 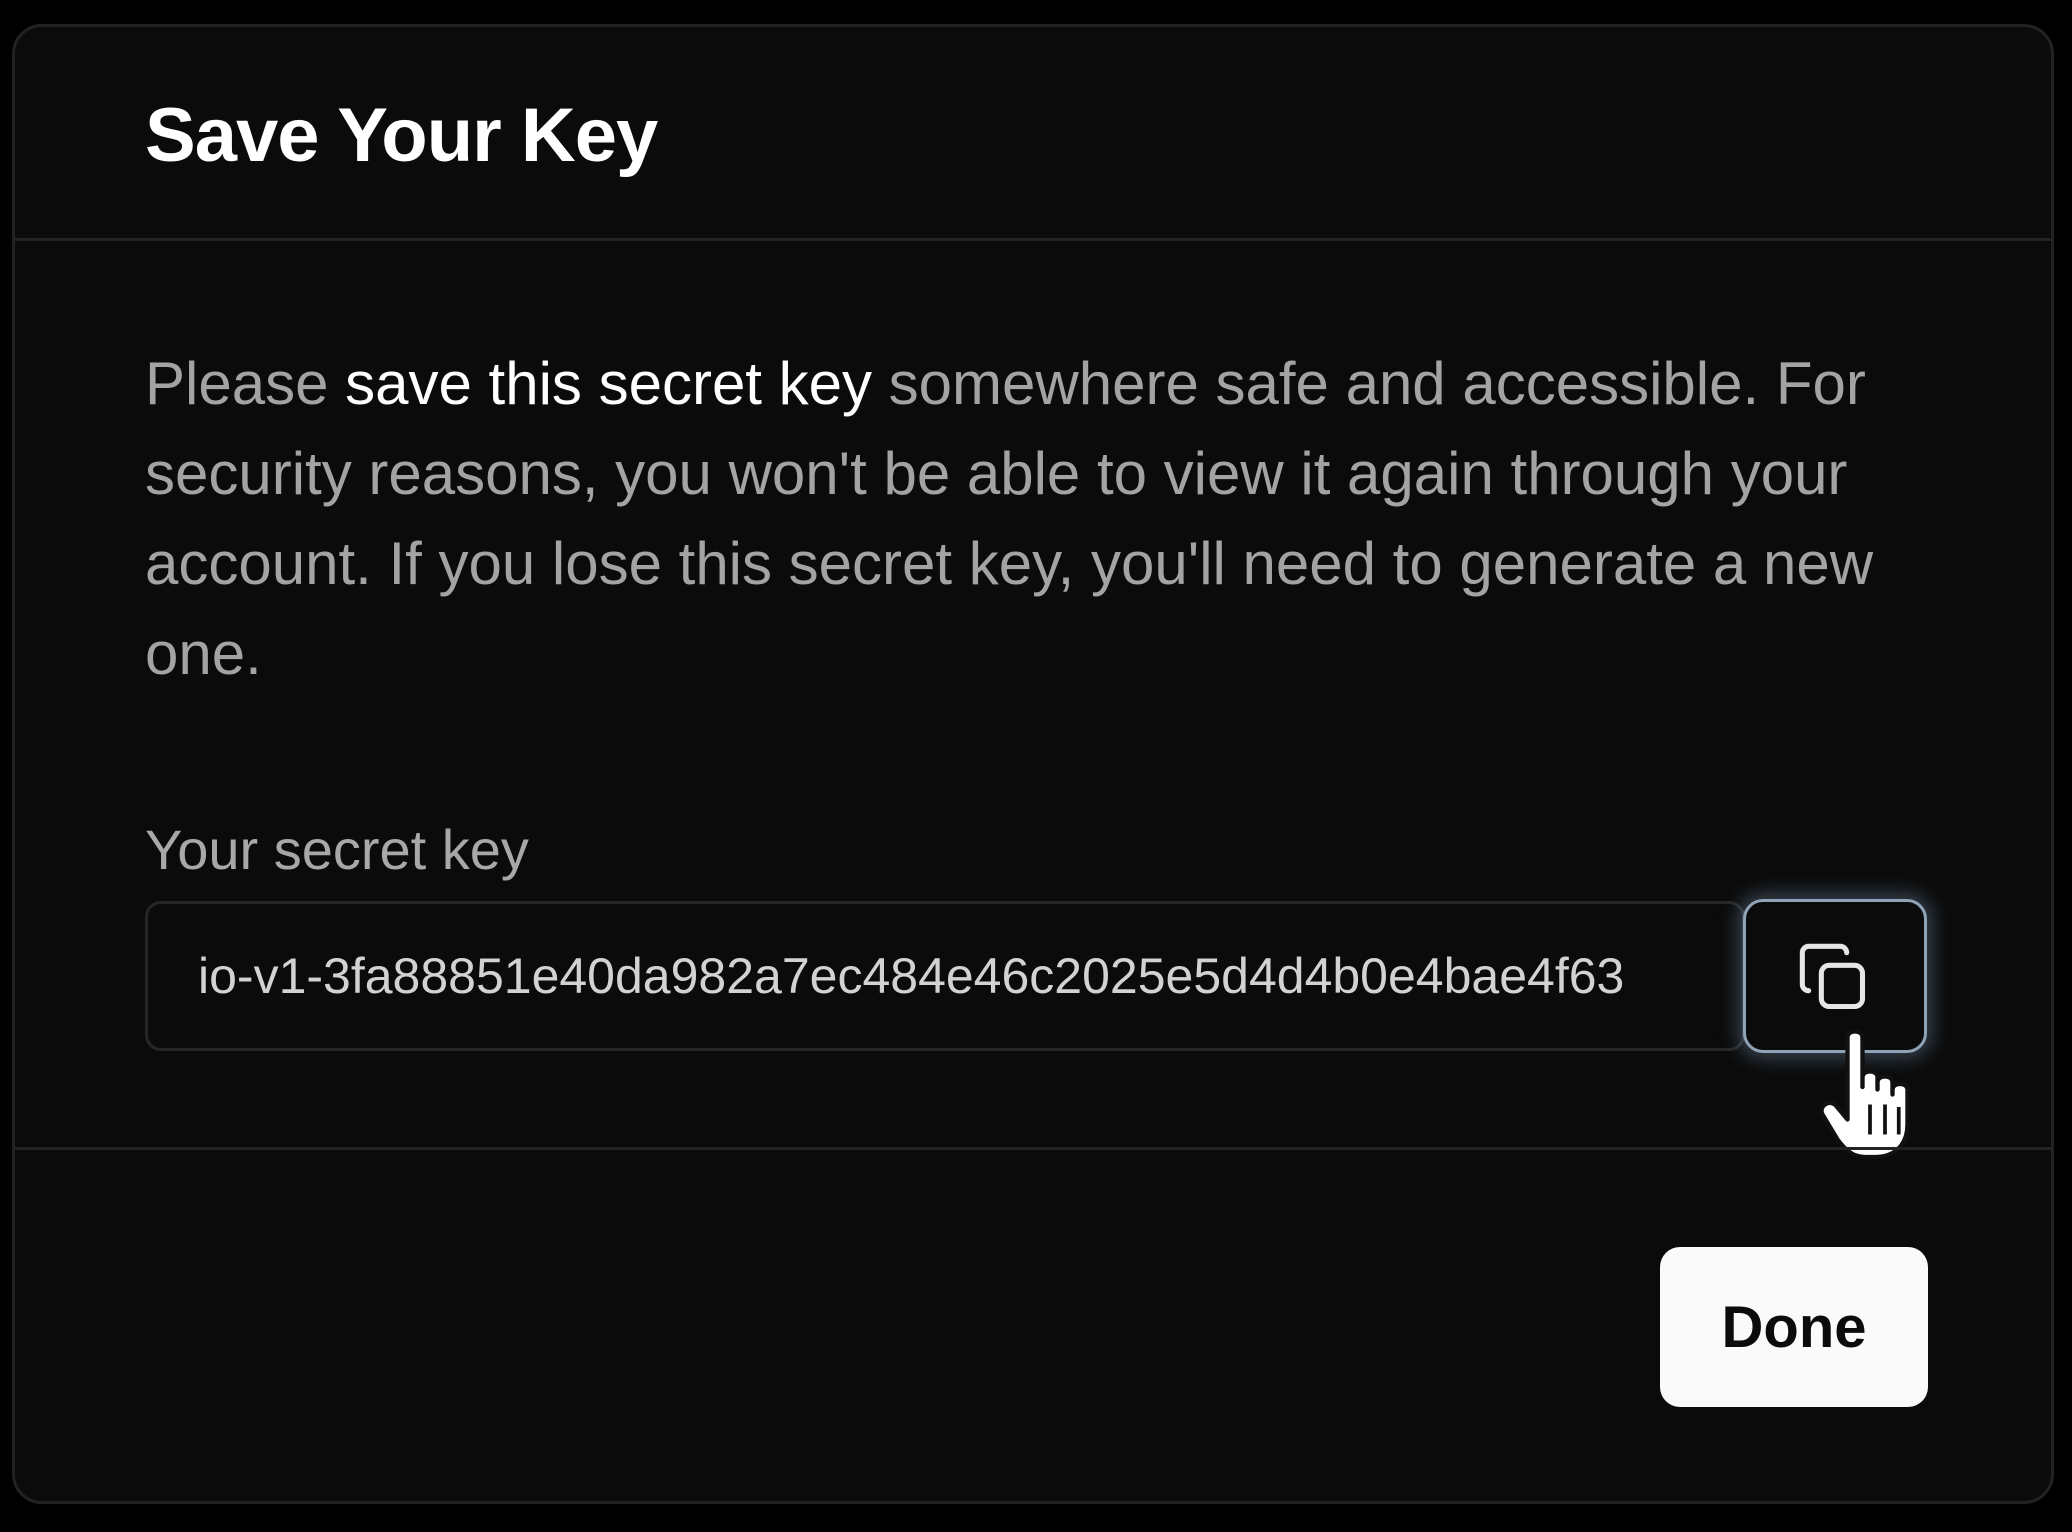 What do you see at coordinates (245, 383) in the screenshot?
I see `message-prefix: Please` at bounding box center [245, 383].